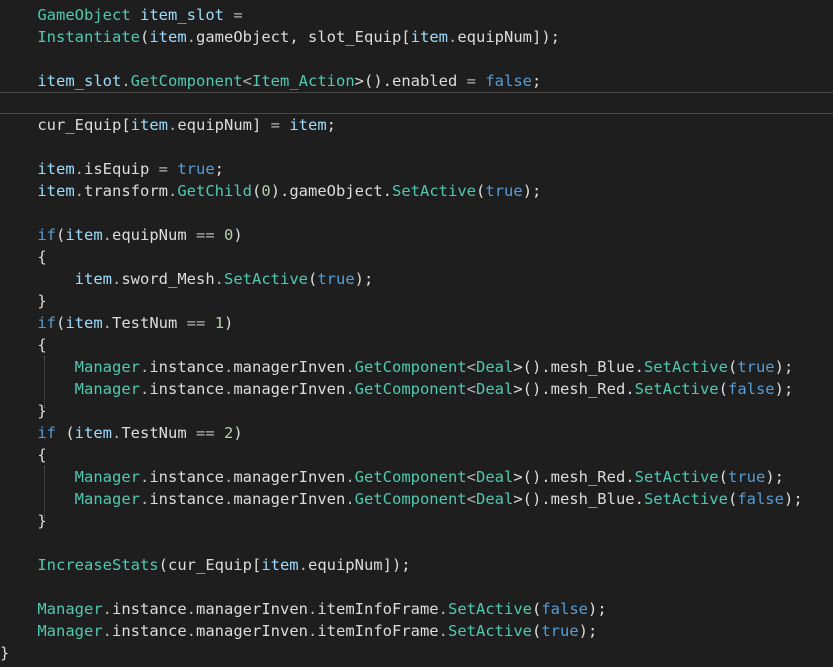  I want to click on code-token: gameObject, so click(243, 37).